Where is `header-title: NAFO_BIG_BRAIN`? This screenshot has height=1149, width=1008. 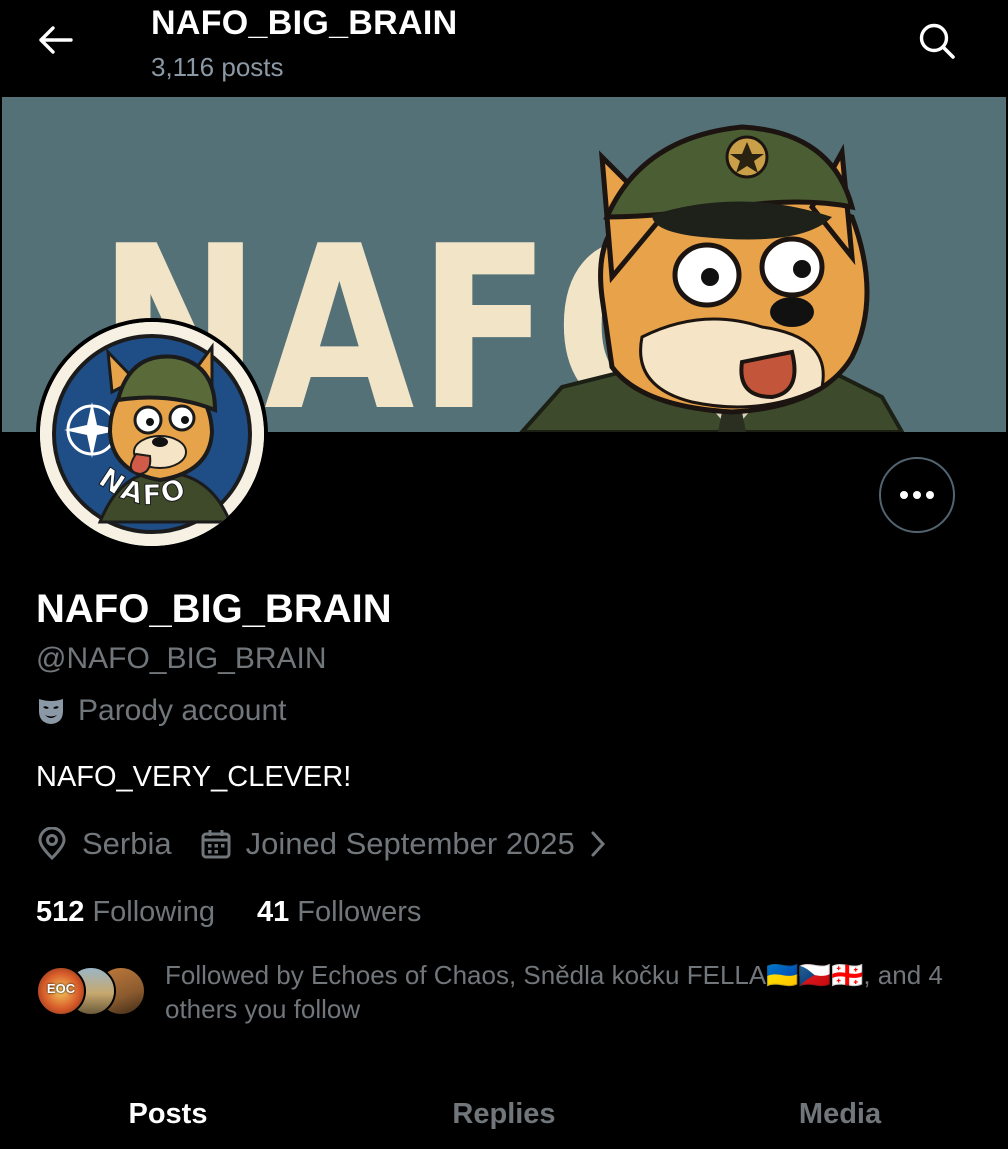
header-title: NAFO_BIG_BRAIN is located at coordinates (304, 23).